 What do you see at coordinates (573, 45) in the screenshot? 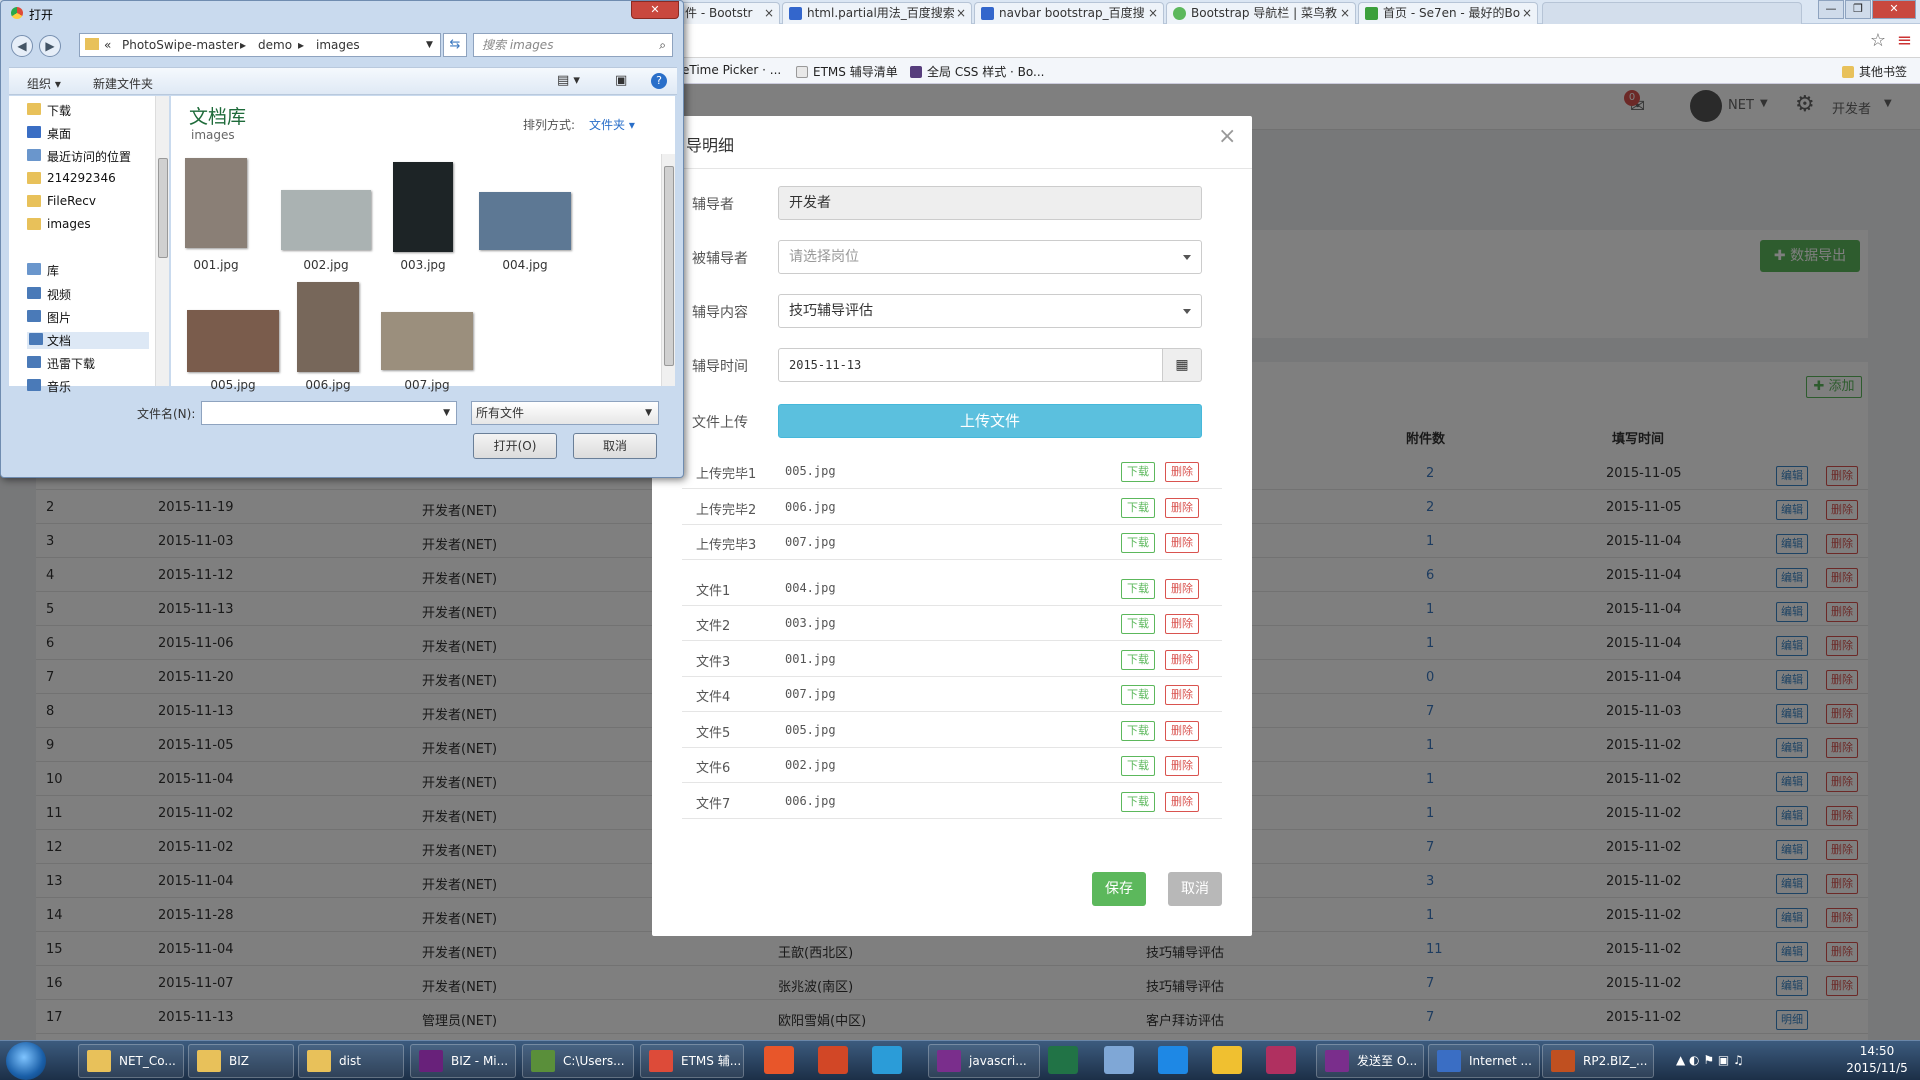
I see `search-input: 搜索 images ⌕` at bounding box center [573, 45].